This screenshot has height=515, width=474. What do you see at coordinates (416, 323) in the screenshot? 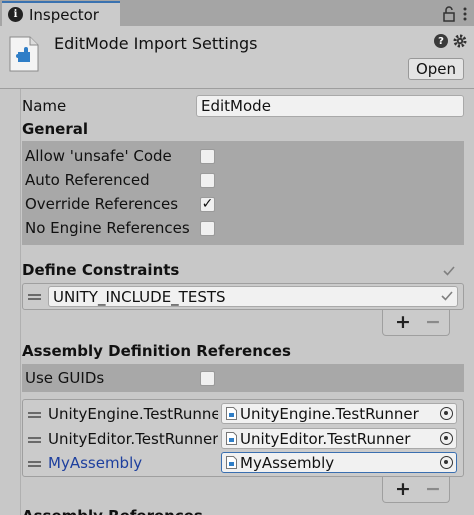
I see `define-constraints-footer: + −` at bounding box center [416, 323].